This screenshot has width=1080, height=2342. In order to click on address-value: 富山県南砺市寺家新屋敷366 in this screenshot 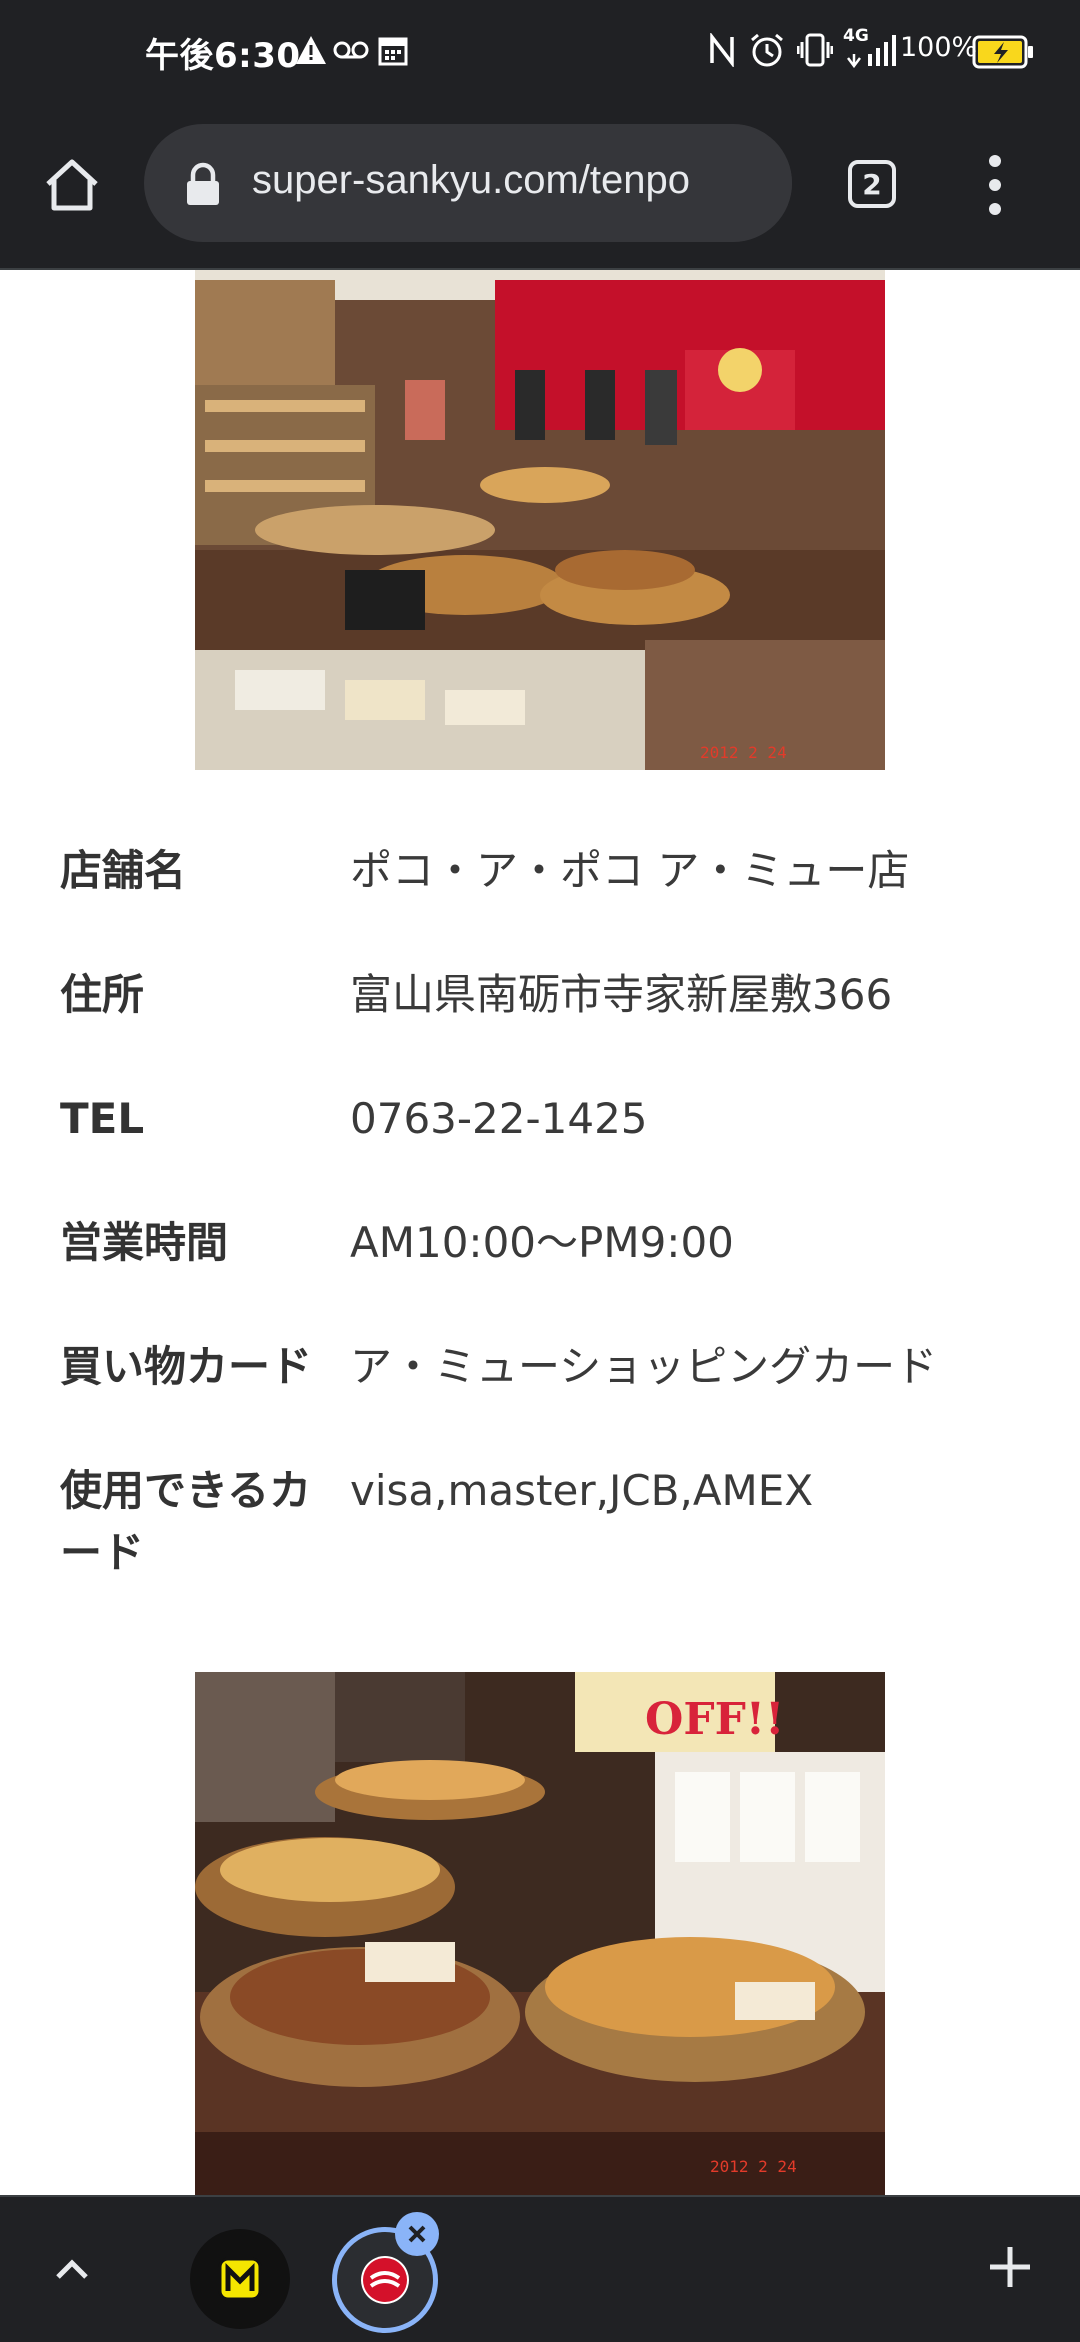, I will do `click(621, 994)`.